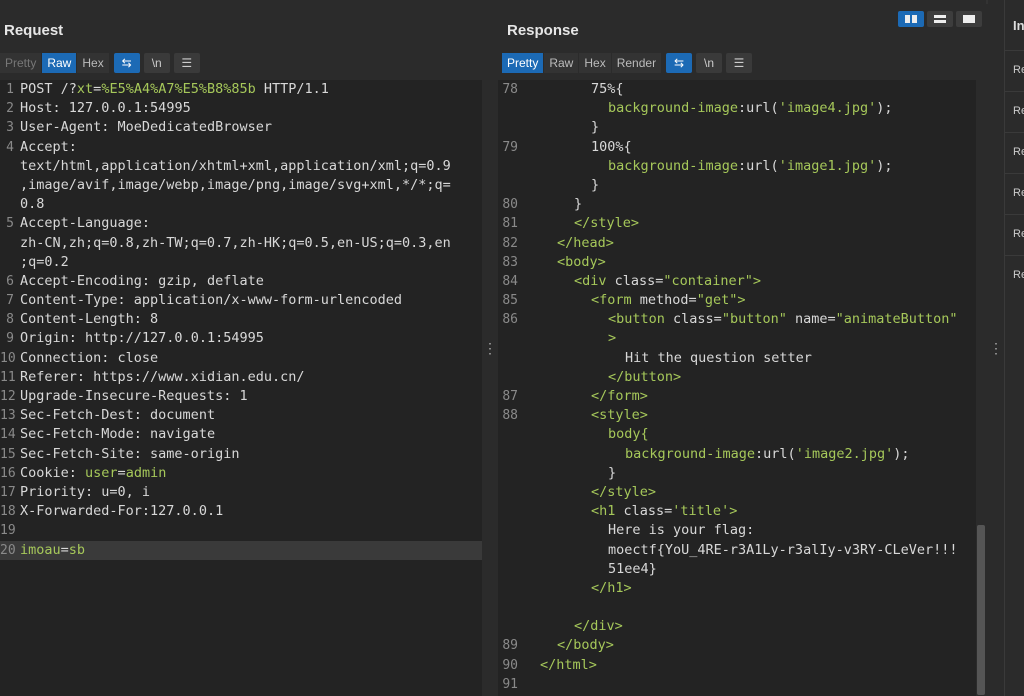 The width and height of the screenshot is (1024, 696). What do you see at coordinates (595, 63) in the screenshot?
I see `response-tab-hex: Hex` at bounding box center [595, 63].